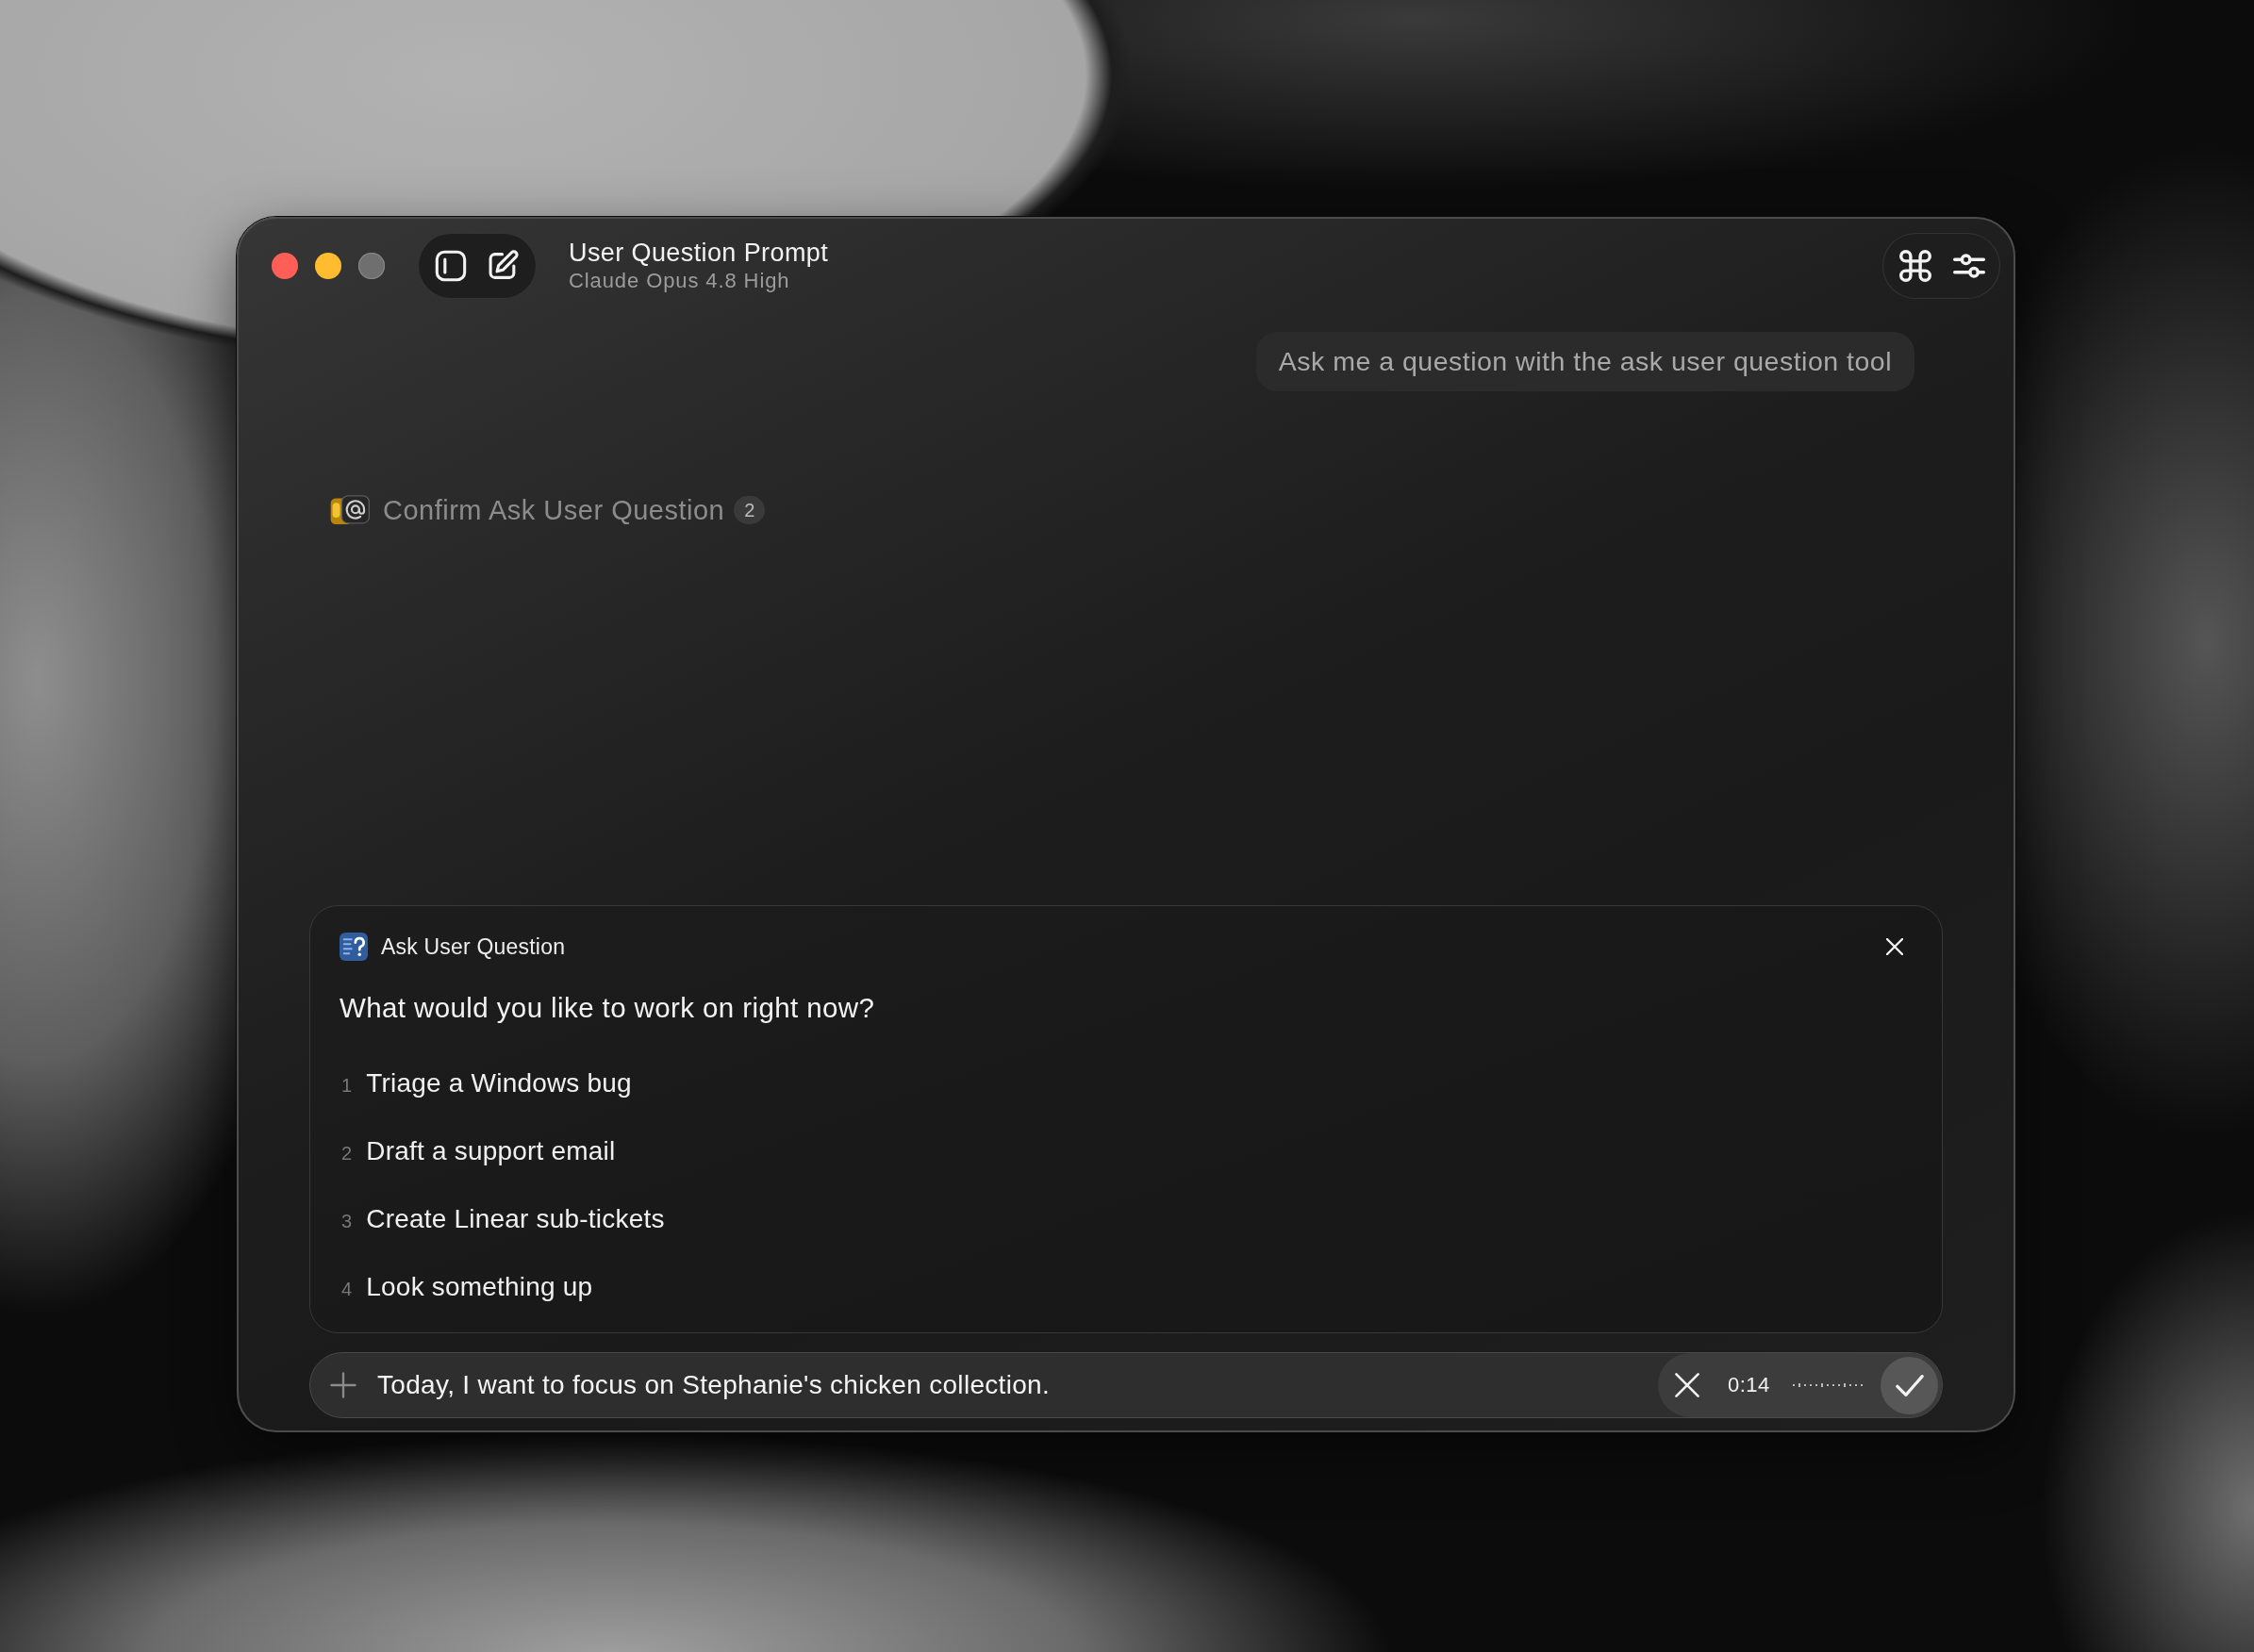 Image resolution: width=2254 pixels, height=1652 pixels. I want to click on option-number: 2, so click(347, 1153).